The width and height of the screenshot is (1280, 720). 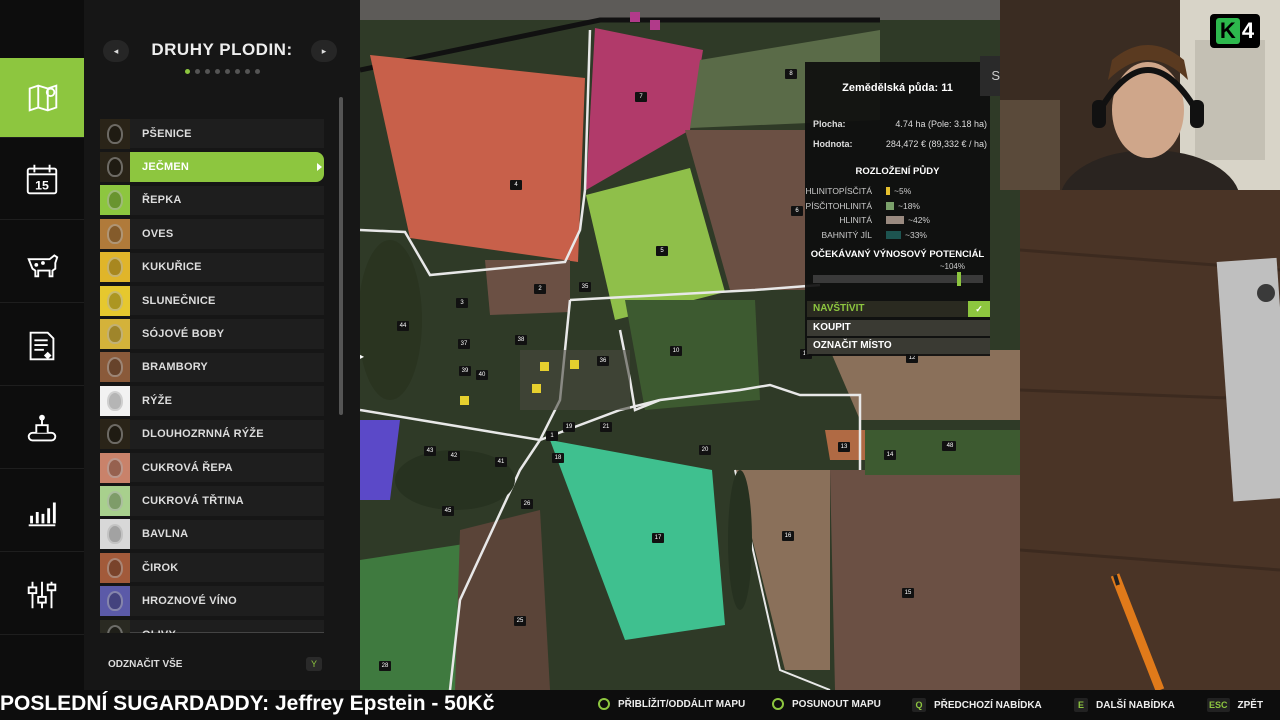 I want to click on deselect-all-button: ODZNAČIT VŠE, so click(x=145, y=664).